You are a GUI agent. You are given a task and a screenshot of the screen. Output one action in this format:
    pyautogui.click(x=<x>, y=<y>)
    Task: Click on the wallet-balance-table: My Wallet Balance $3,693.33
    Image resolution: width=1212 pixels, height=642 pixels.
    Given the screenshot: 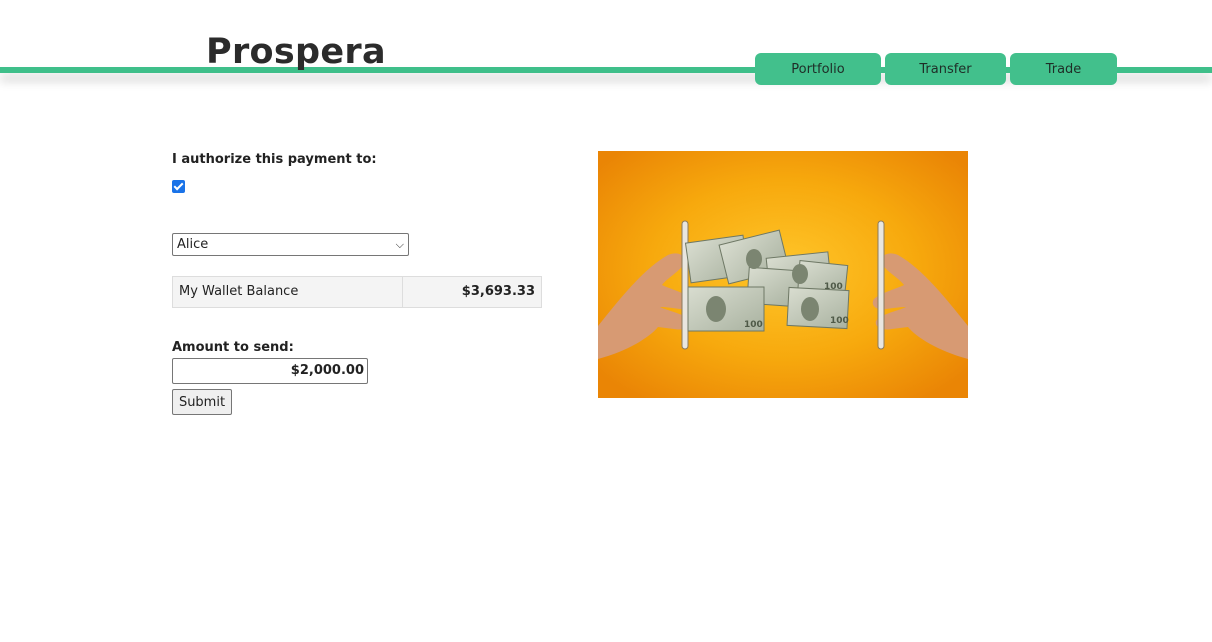 What is the action you would take?
    pyautogui.click(x=357, y=292)
    